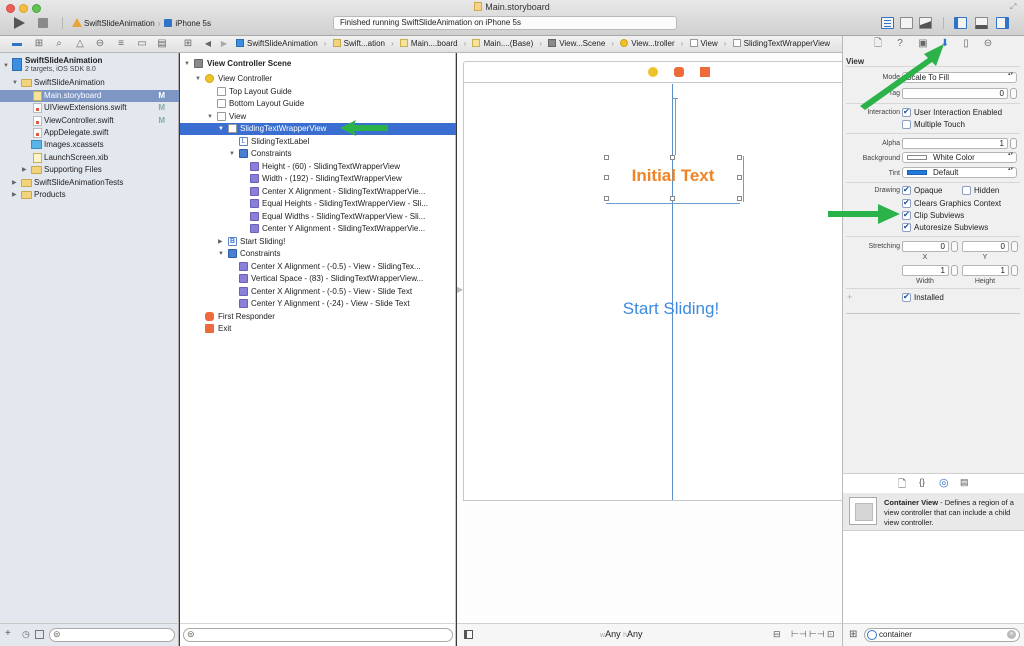 The height and width of the screenshot is (646, 1024). Describe the element at coordinates (906, 190) in the screenshot. I see `opaque-checkbox` at that location.